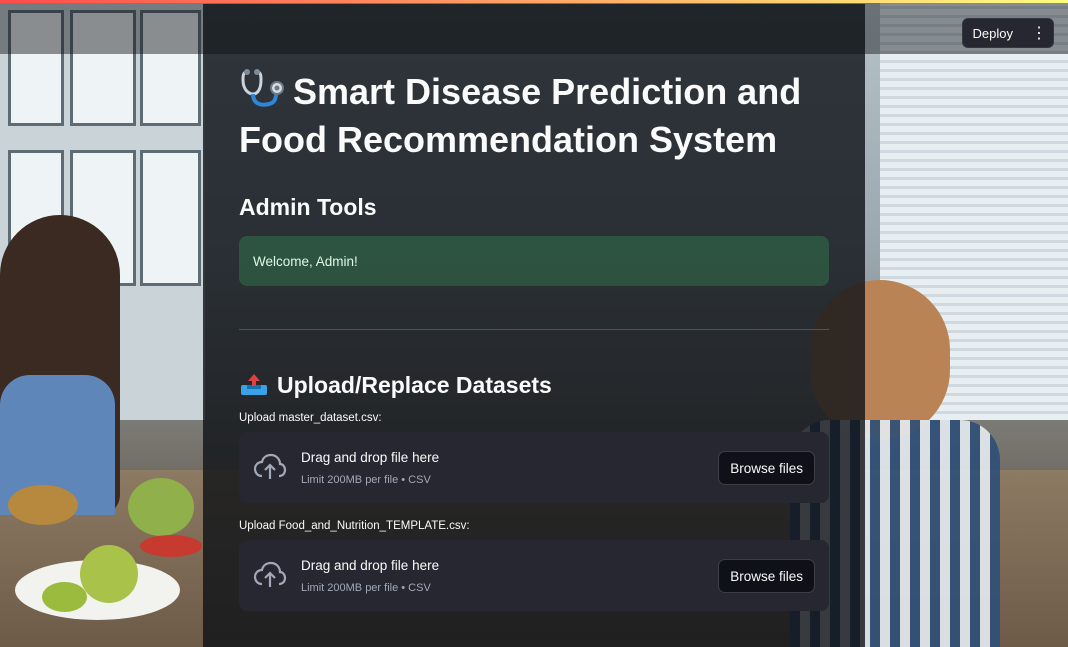 This screenshot has width=1068, height=647. I want to click on deploy-toolbar: Deploy ⋮, so click(1007, 33).